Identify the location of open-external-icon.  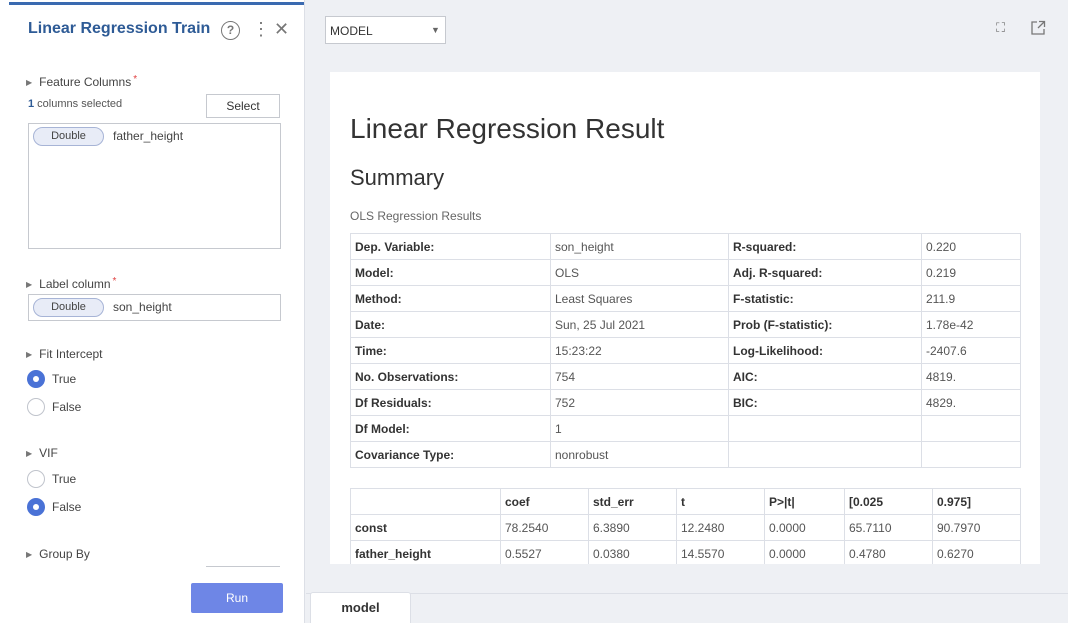
(1038, 28).